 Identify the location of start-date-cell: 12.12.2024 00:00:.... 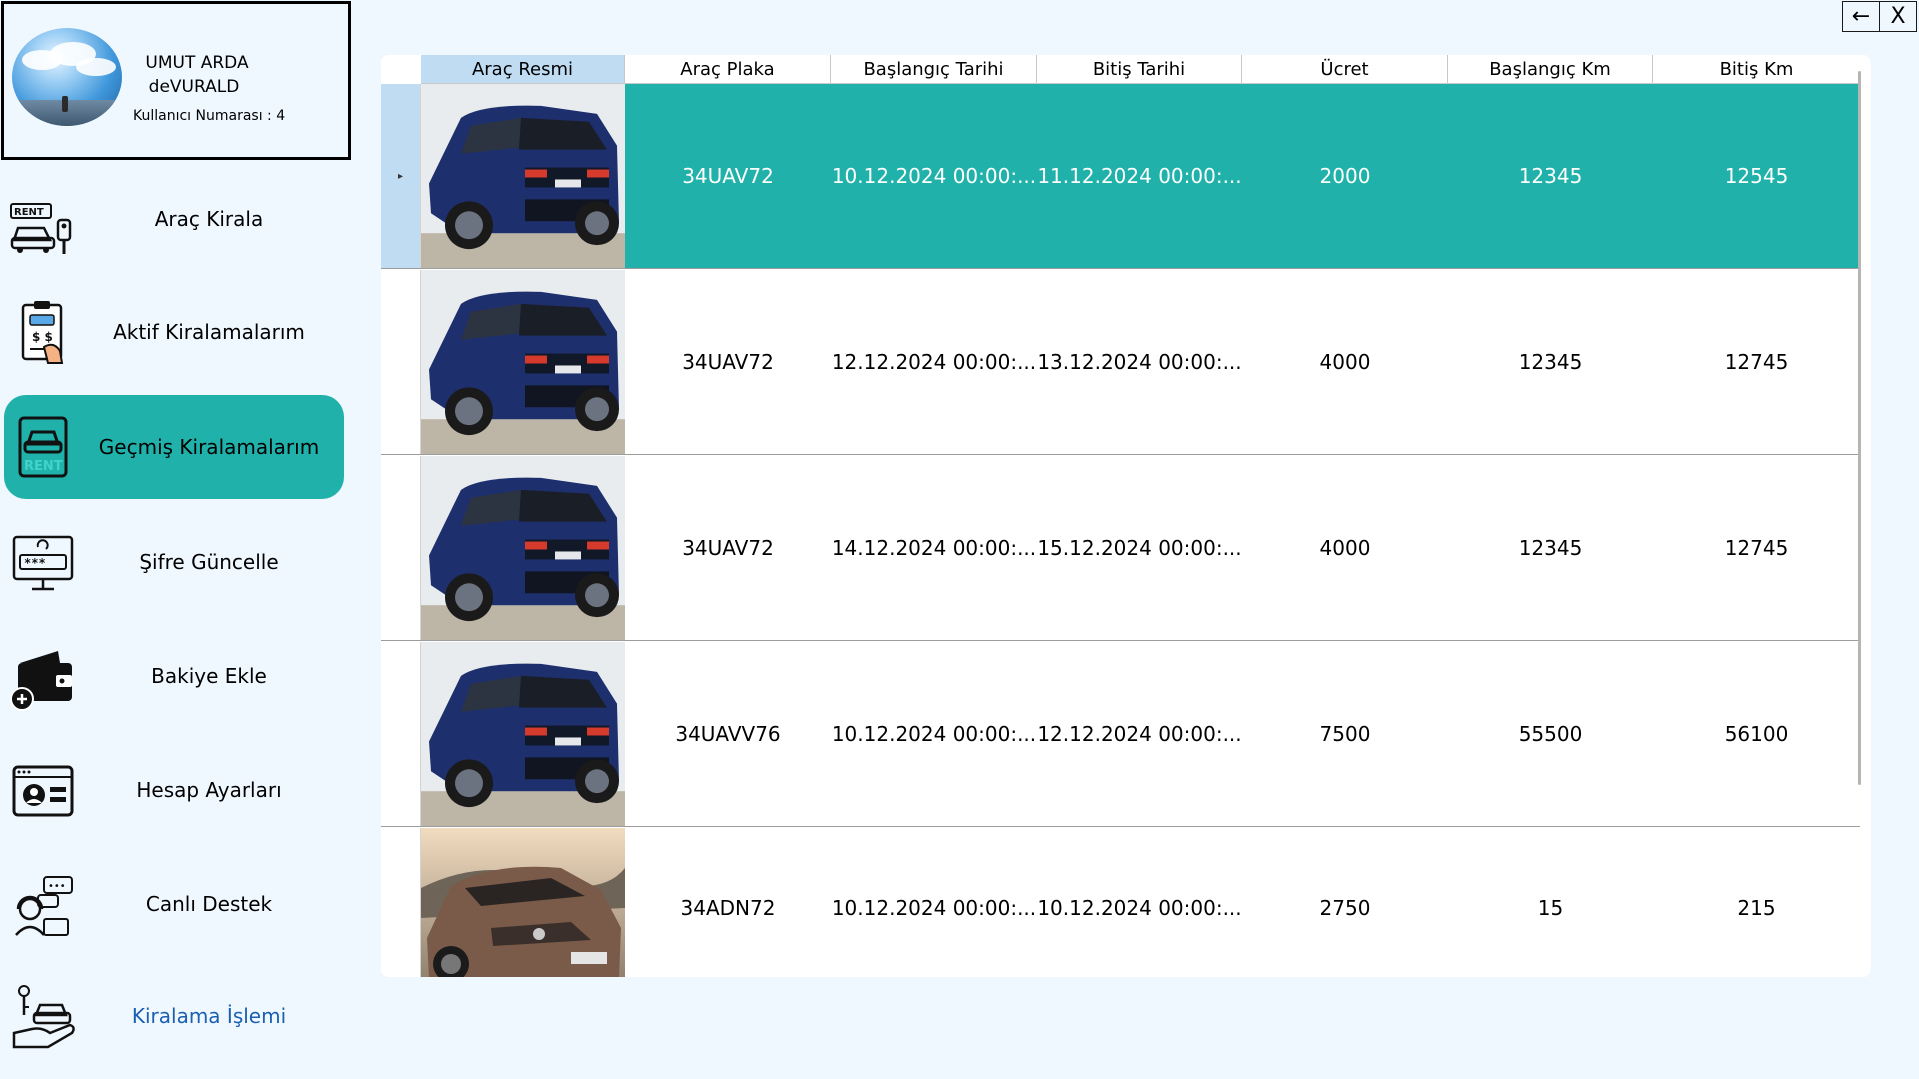
(934, 362).